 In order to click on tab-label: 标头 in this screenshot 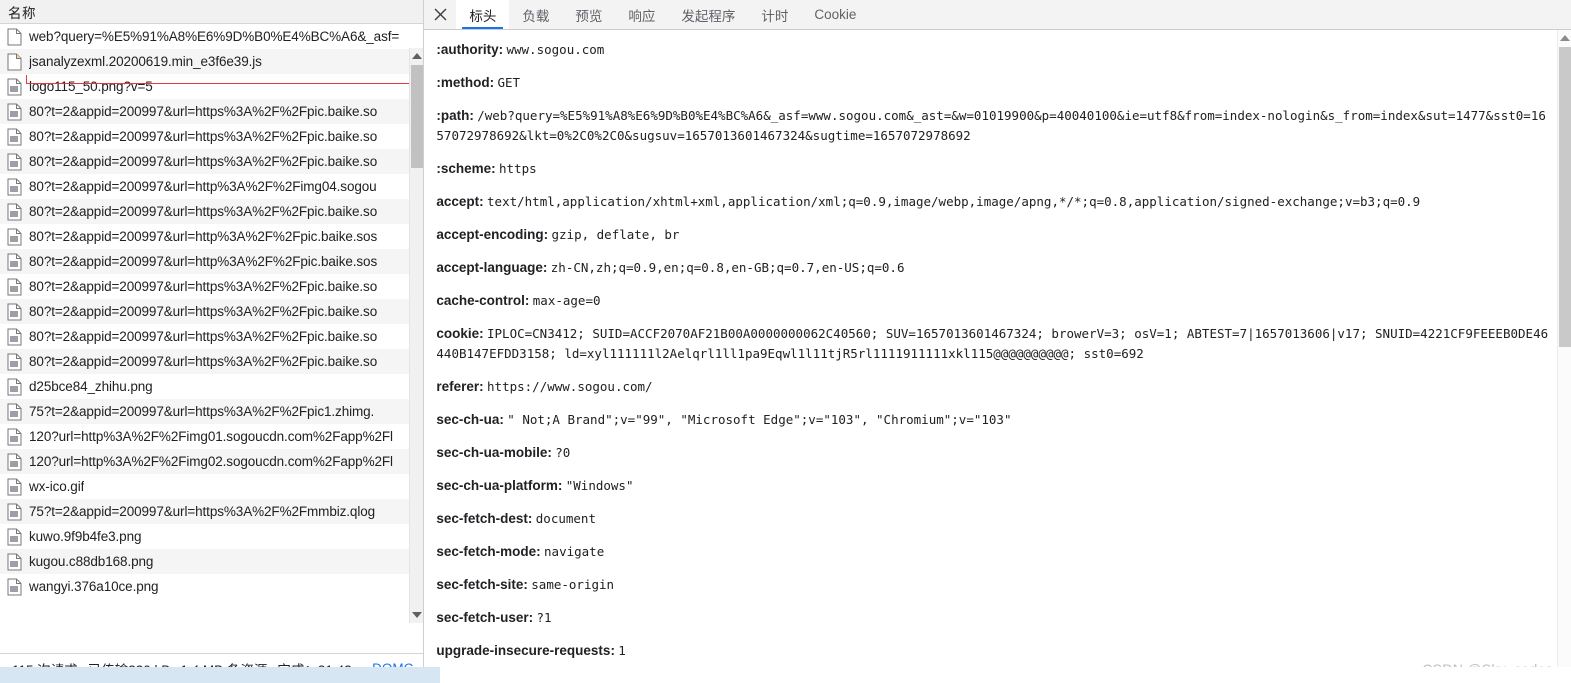, I will do `click(483, 16)`.